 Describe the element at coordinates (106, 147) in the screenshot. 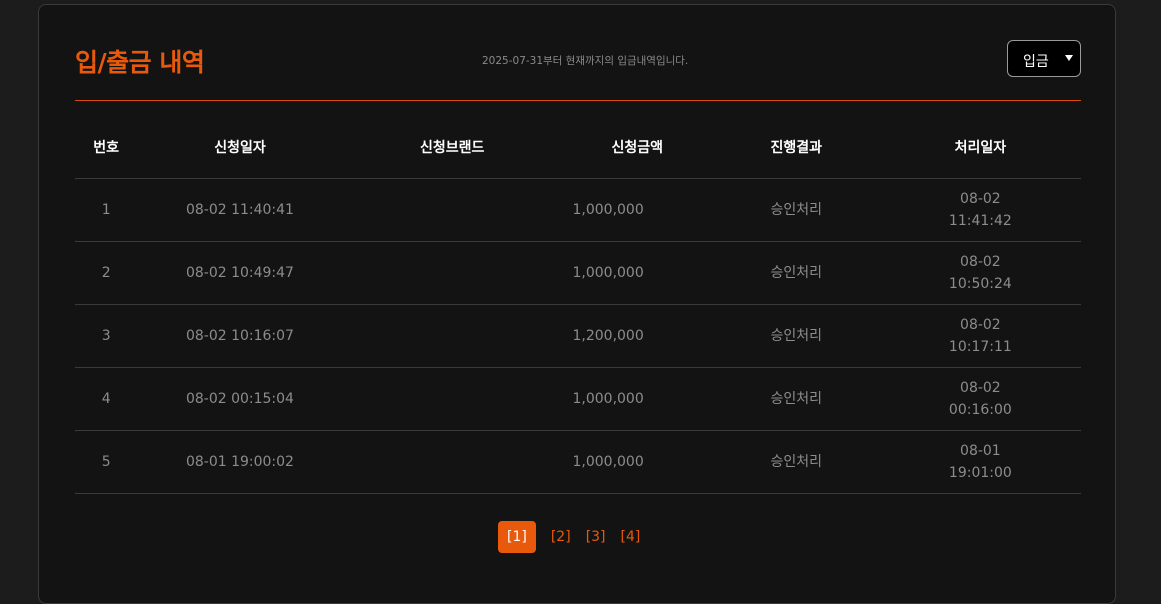

I see `column-header-no: 번호` at that location.